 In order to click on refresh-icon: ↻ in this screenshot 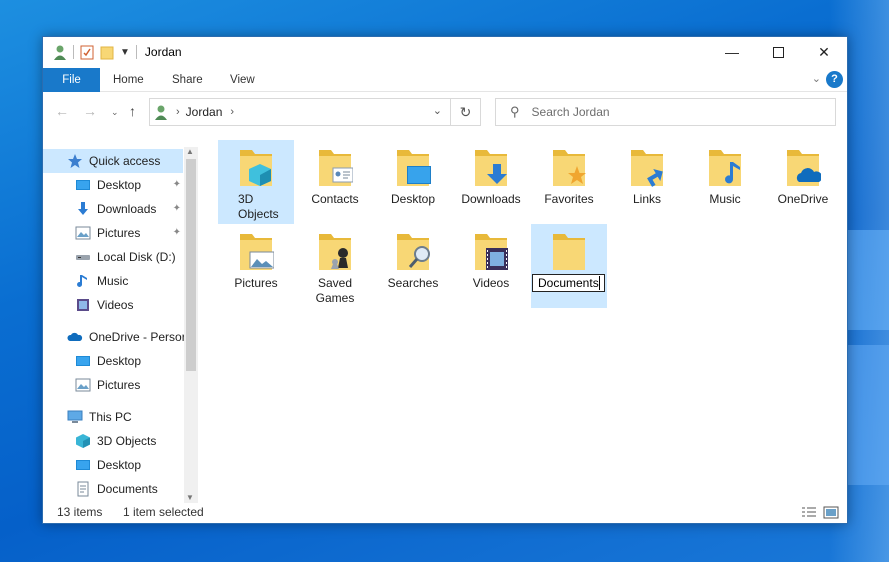, I will do `click(465, 111)`.